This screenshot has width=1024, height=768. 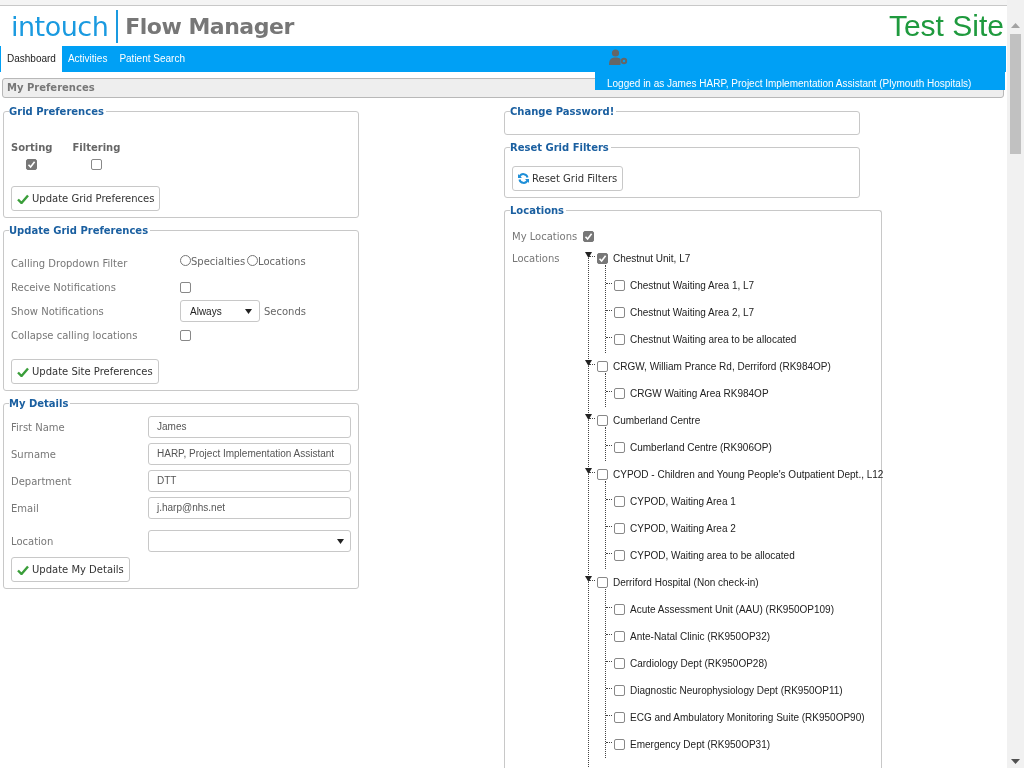 What do you see at coordinates (249, 508) in the screenshot?
I see `input-field: j.harp@nhs.net` at bounding box center [249, 508].